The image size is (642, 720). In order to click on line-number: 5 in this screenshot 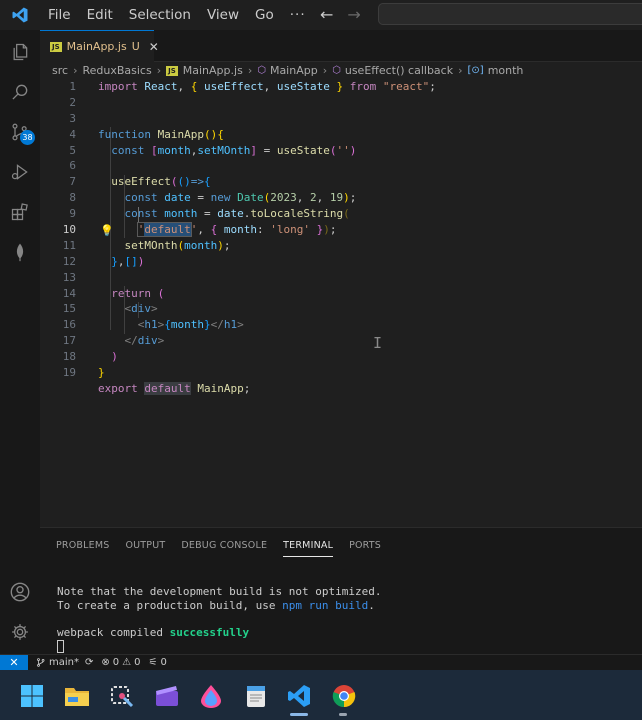, I will do `click(72, 150)`.